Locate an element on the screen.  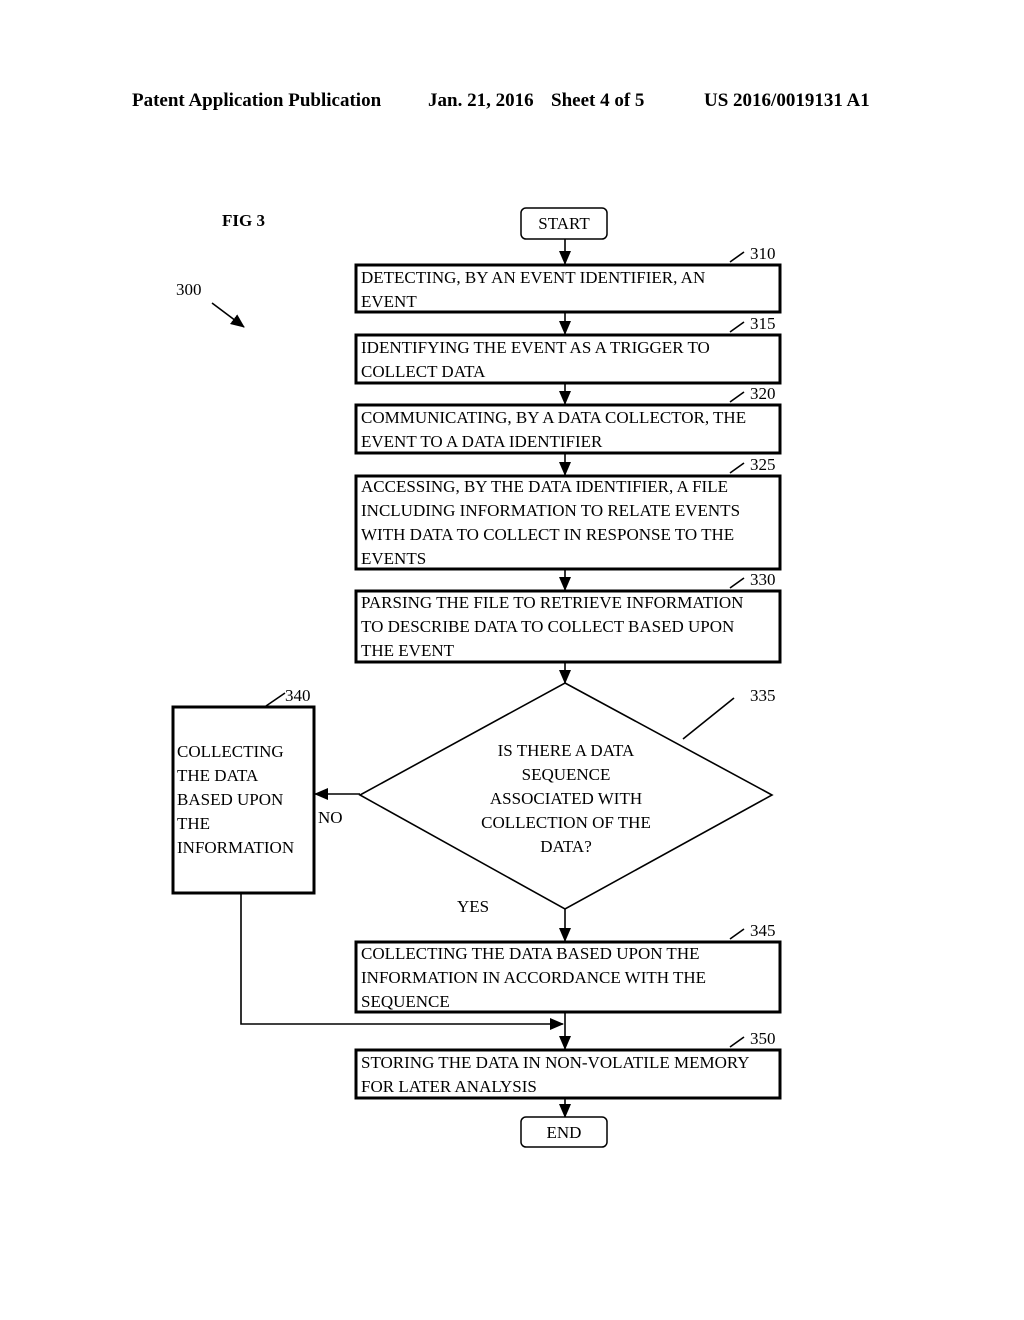
step-text: INFORMATION IN ACCORDANCE WITH THE is located at coordinates (533, 977).